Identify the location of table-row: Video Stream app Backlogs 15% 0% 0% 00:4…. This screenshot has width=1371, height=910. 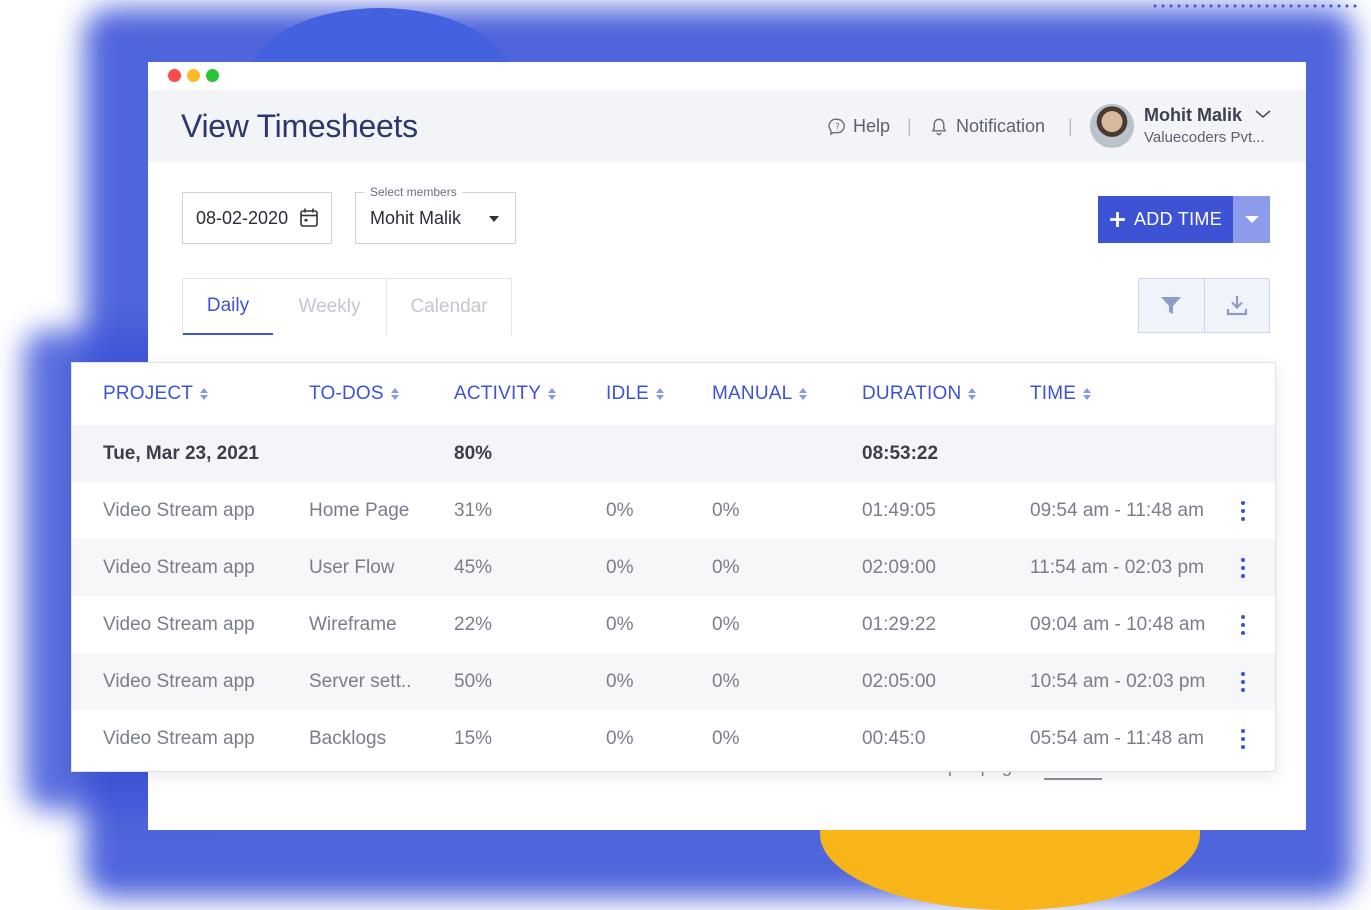
(673, 738).